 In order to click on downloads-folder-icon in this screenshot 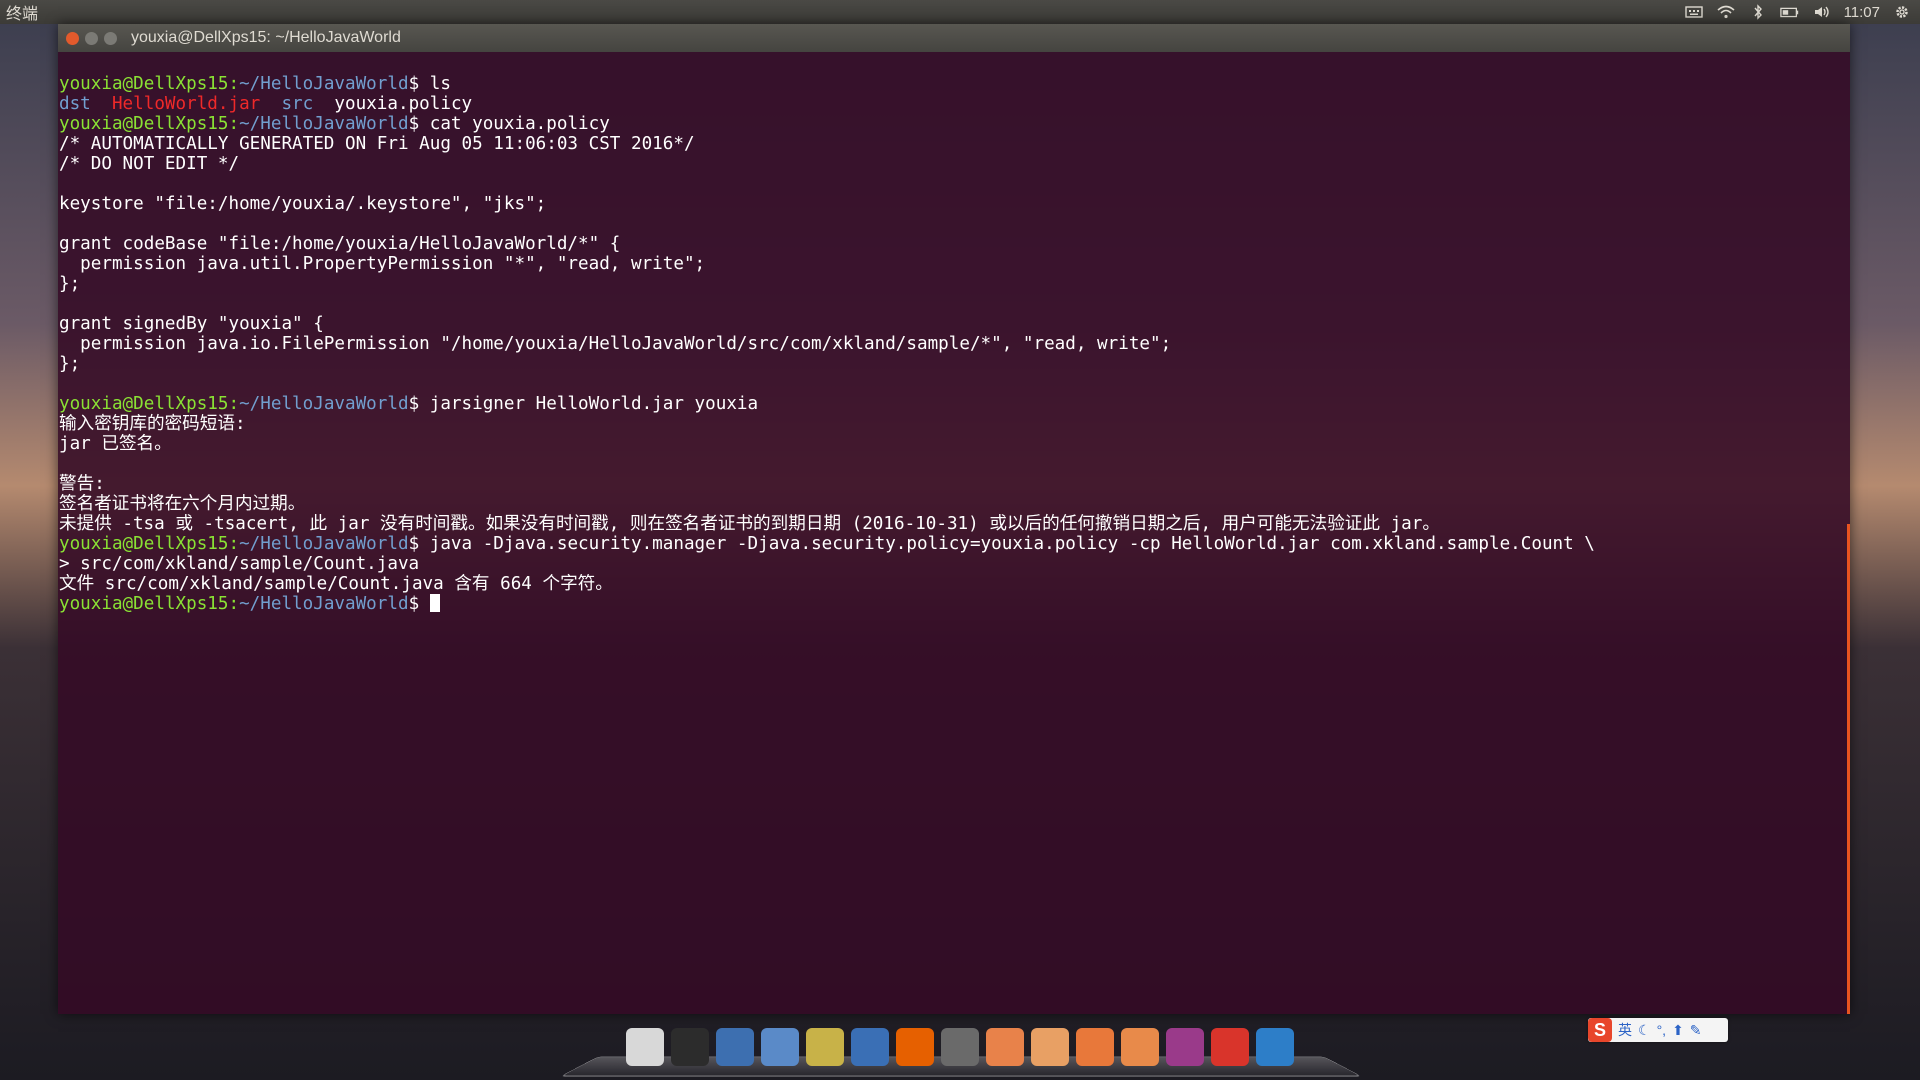, I will do `click(1140, 1047)`.